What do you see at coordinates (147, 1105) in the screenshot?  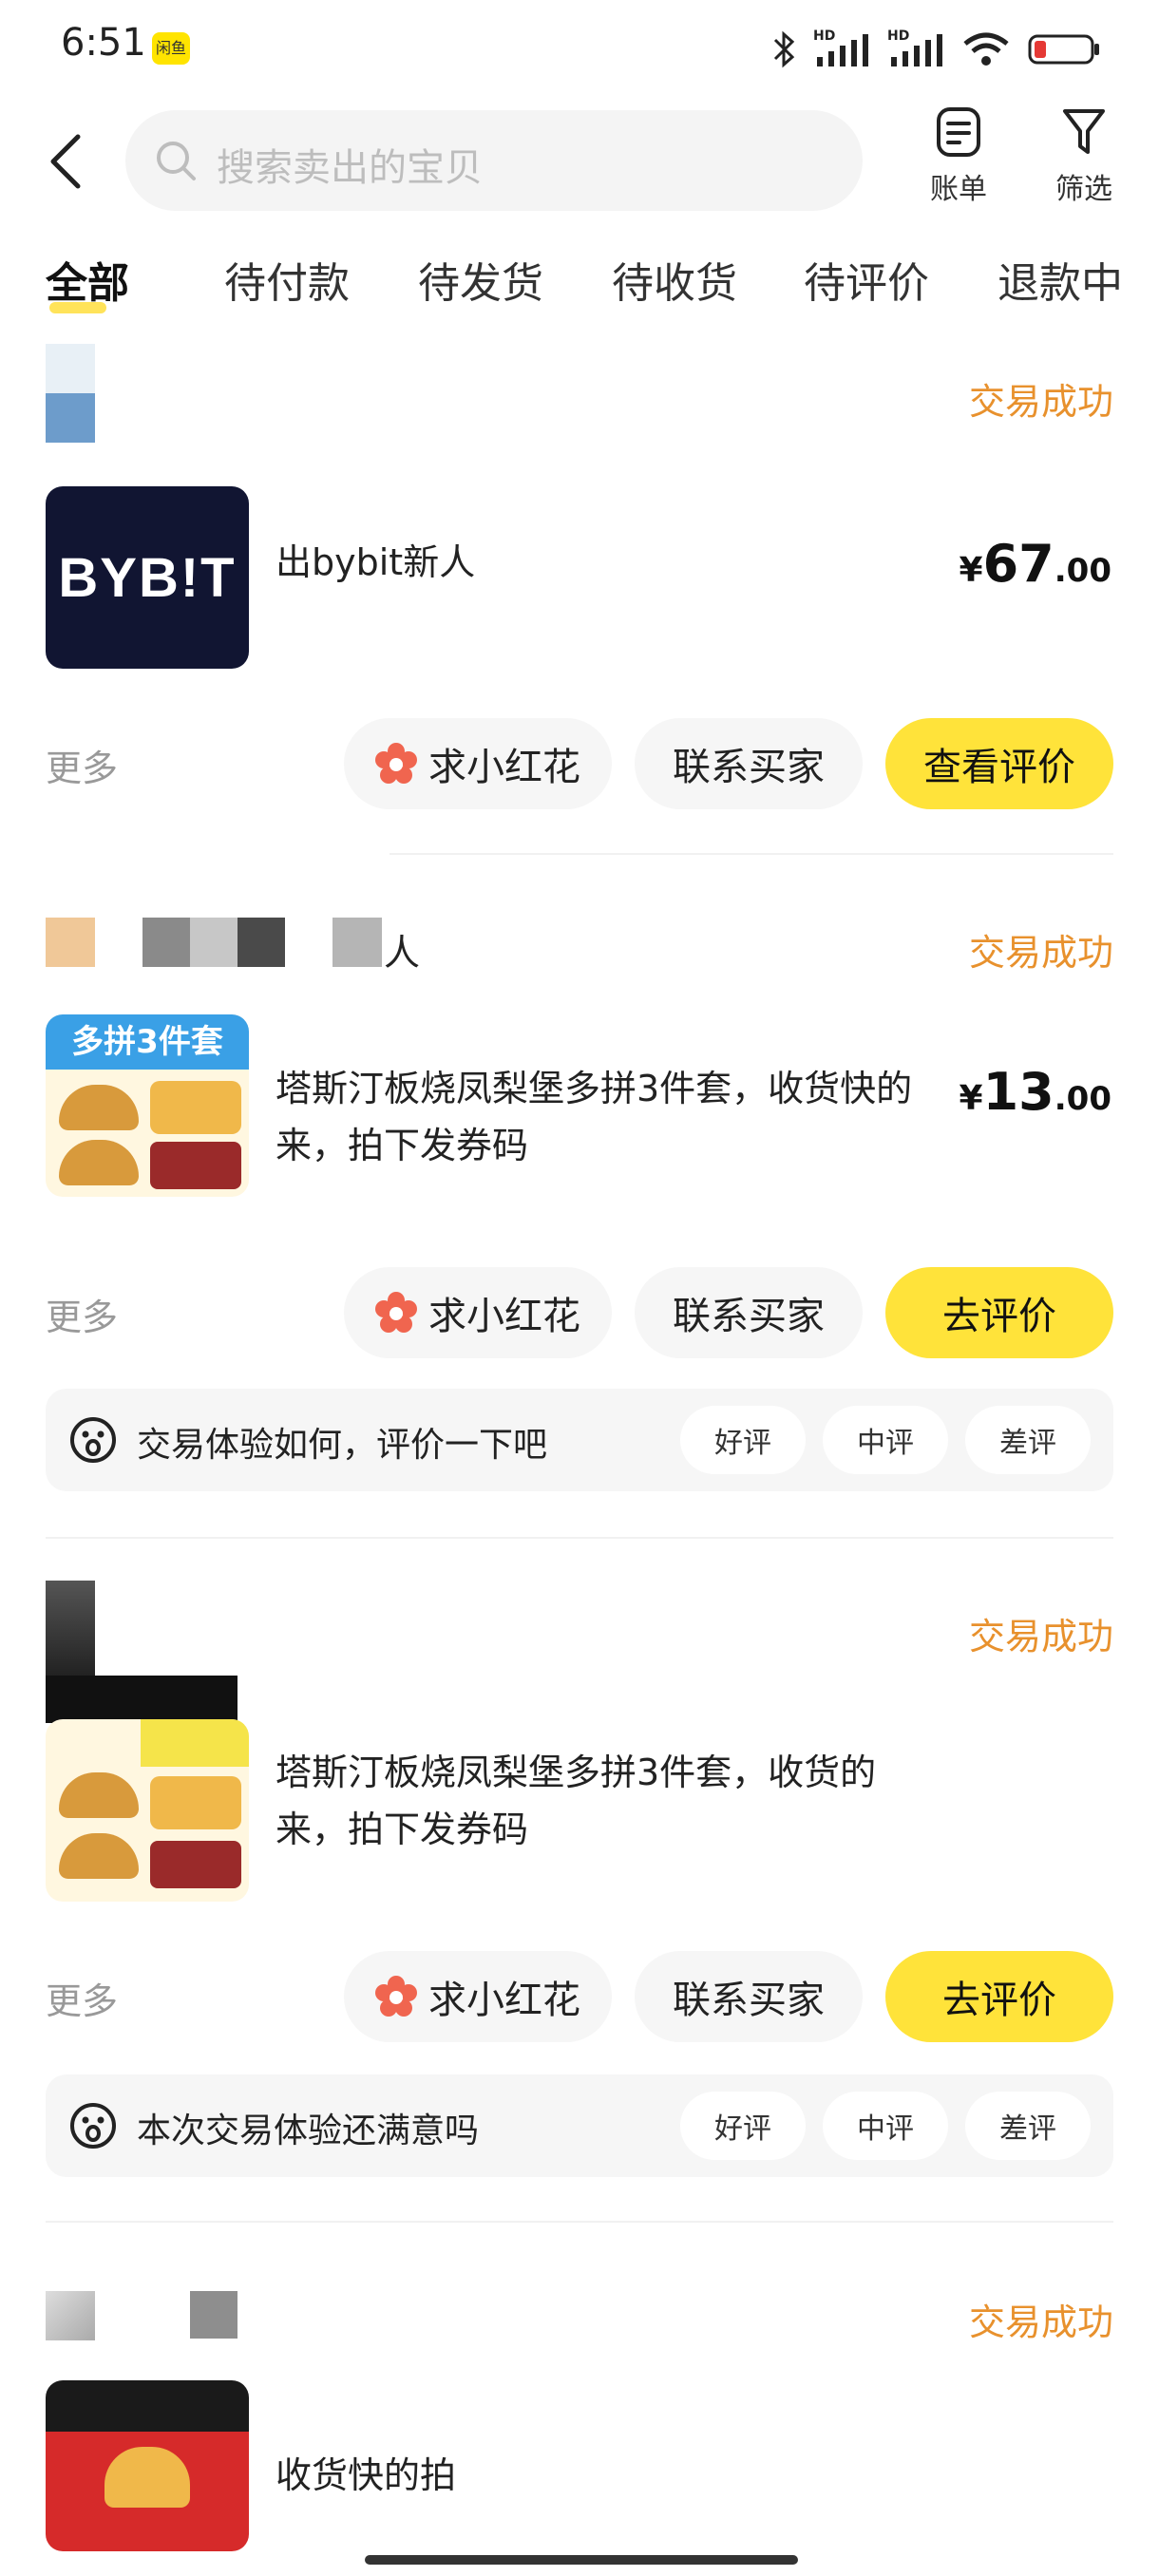 I see `product-thumbnail: 多拼3件套` at bounding box center [147, 1105].